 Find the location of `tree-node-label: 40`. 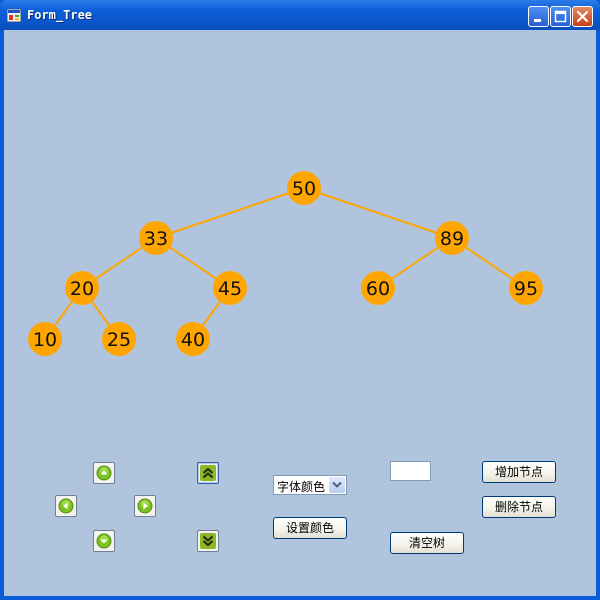

tree-node-label: 40 is located at coordinates (193, 340).